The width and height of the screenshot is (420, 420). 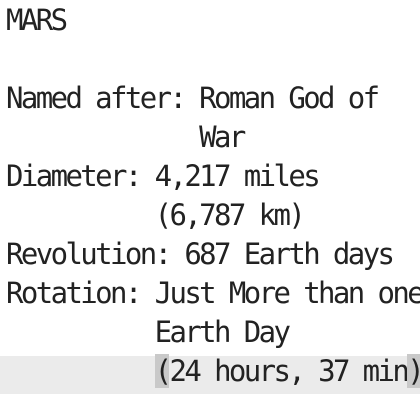 I want to click on rotation-line-3: (24 hours, 37 min), so click(x=213, y=371).